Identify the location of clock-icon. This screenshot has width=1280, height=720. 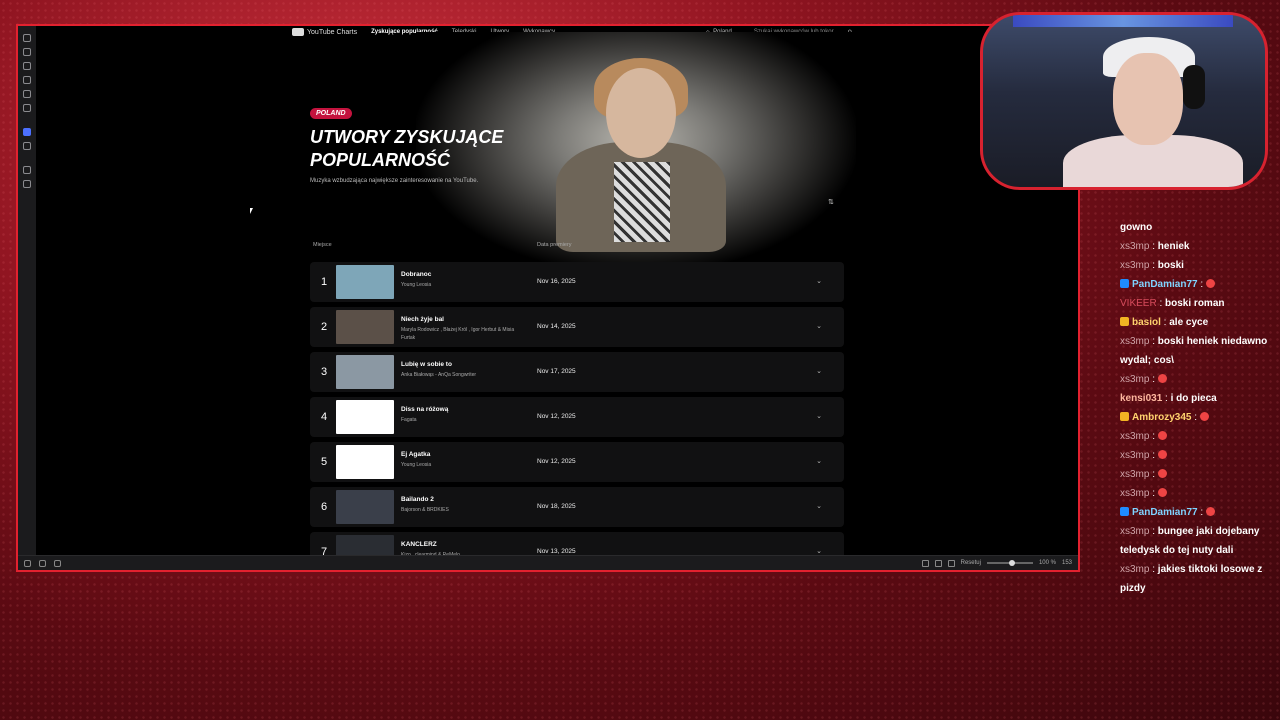
(27, 146).